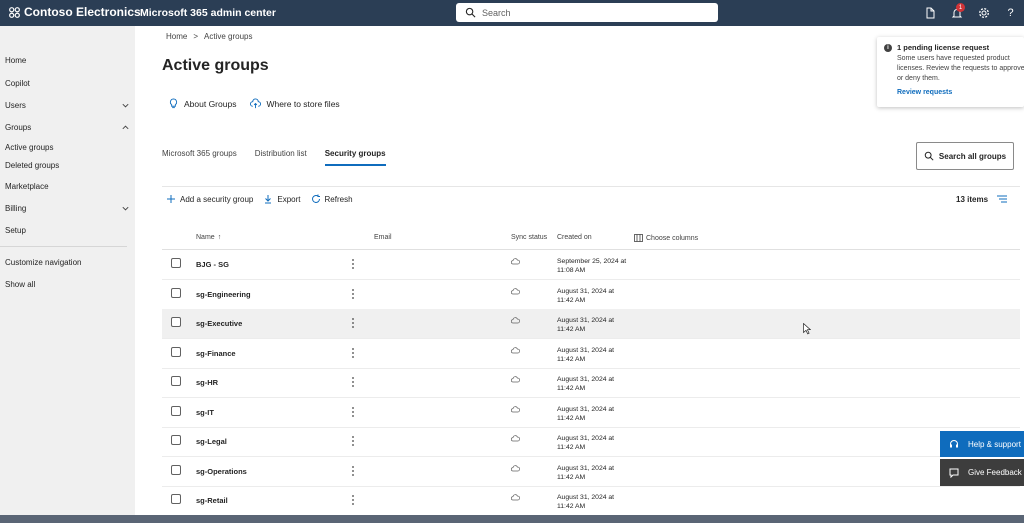 The image size is (1024, 523). Describe the element at coordinates (281, 158) in the screenshot. I see `tab-distribution-list: Distribution list` at that location.